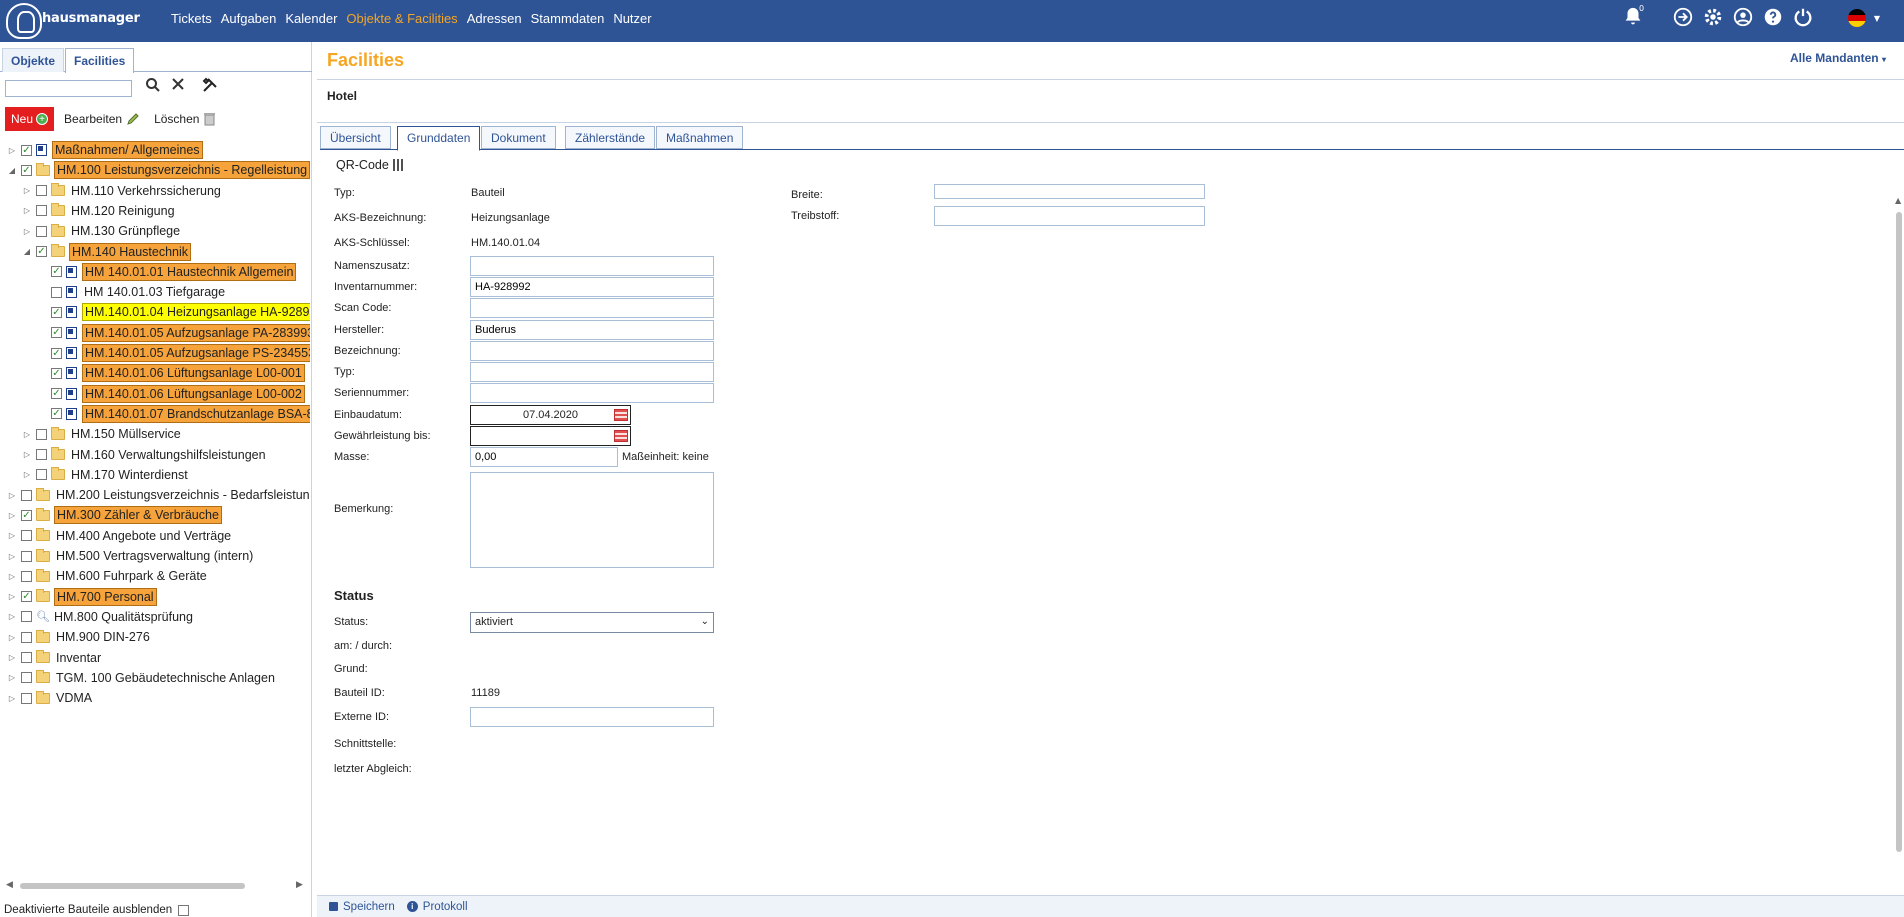 The image size is (1904, 917). Describe the element at coordinates (592, 330) in the screenshot. I see `hersteller-input` at that location.